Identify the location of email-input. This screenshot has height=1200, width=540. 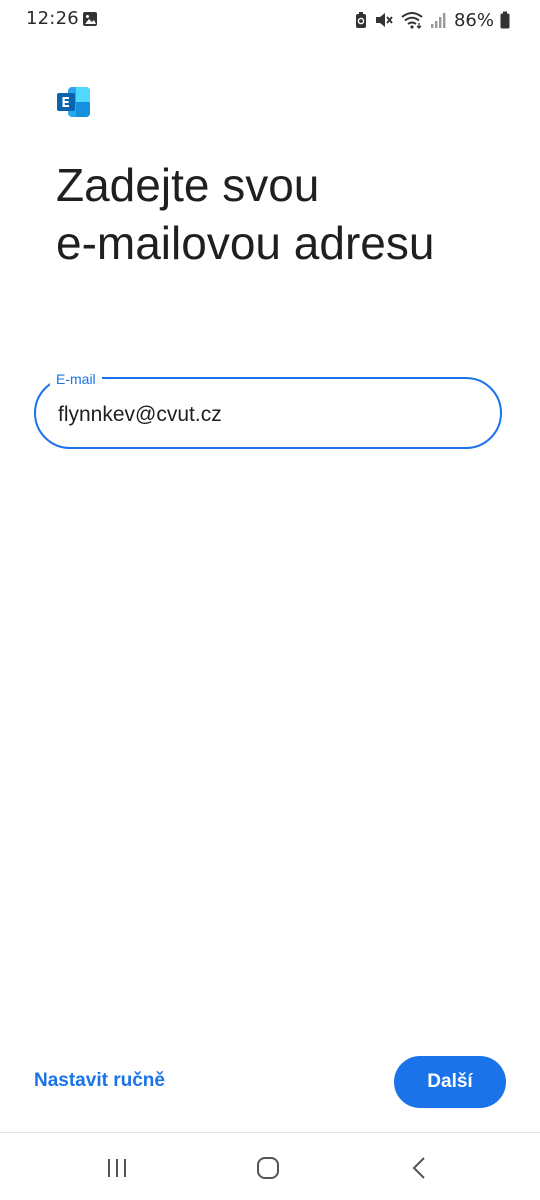
(268, 415).